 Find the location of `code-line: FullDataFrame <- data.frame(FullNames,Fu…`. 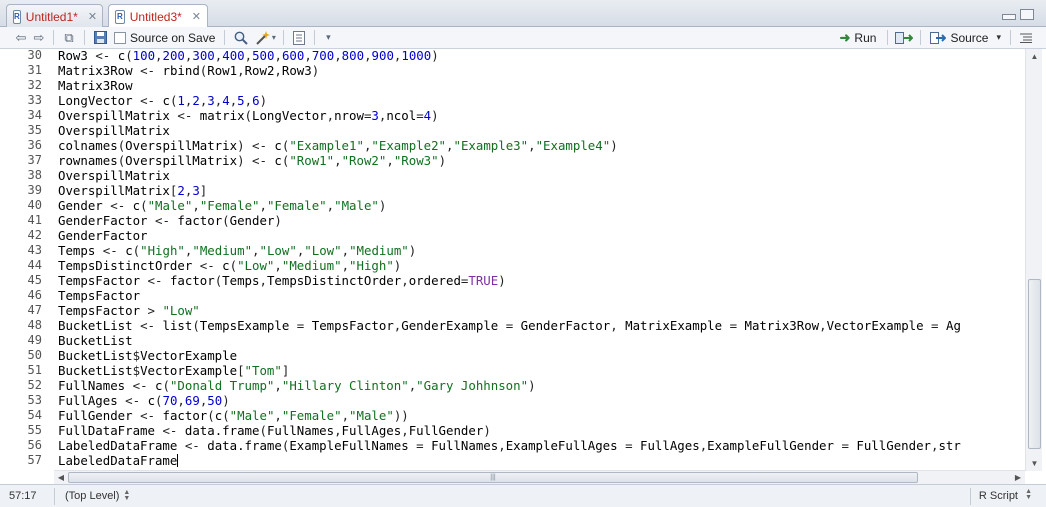

code-line: FullDataFrame <- data.frame(FullNames,Fu… is located at coordinates (274, 430).